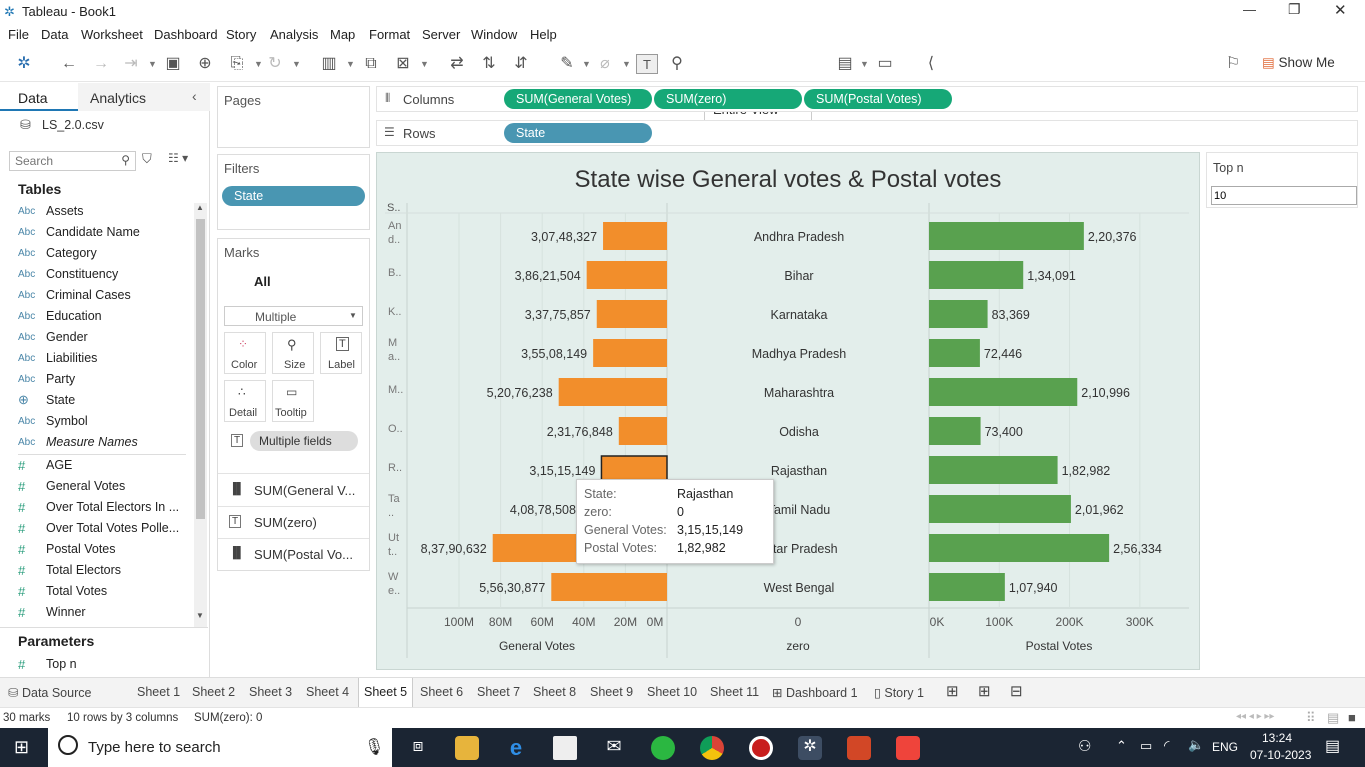 The width and height of the screenshot is (1365, 767). Describe the element at coordinates (859, 748) in the screenshot. I see `presentation-app-icon` at that location.